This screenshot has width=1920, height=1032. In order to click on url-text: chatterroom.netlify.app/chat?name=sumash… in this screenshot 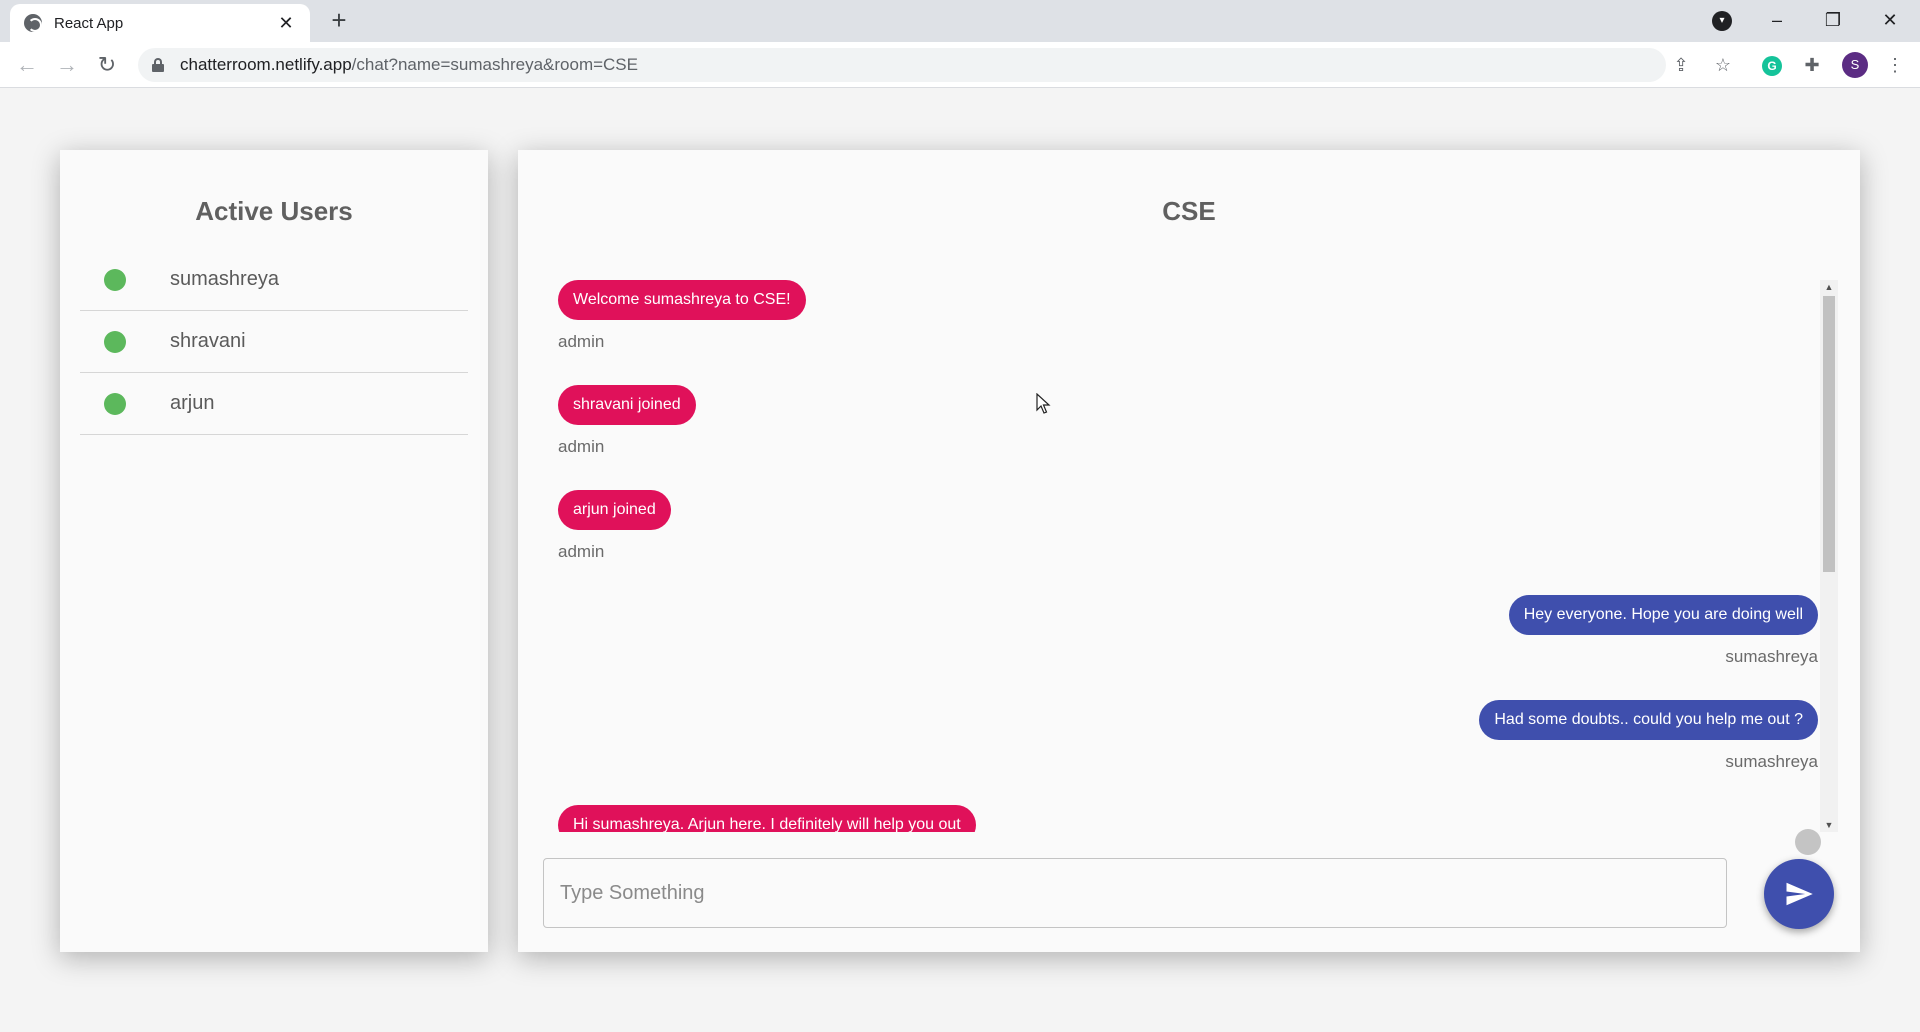, I will do `click(409, 65)`.